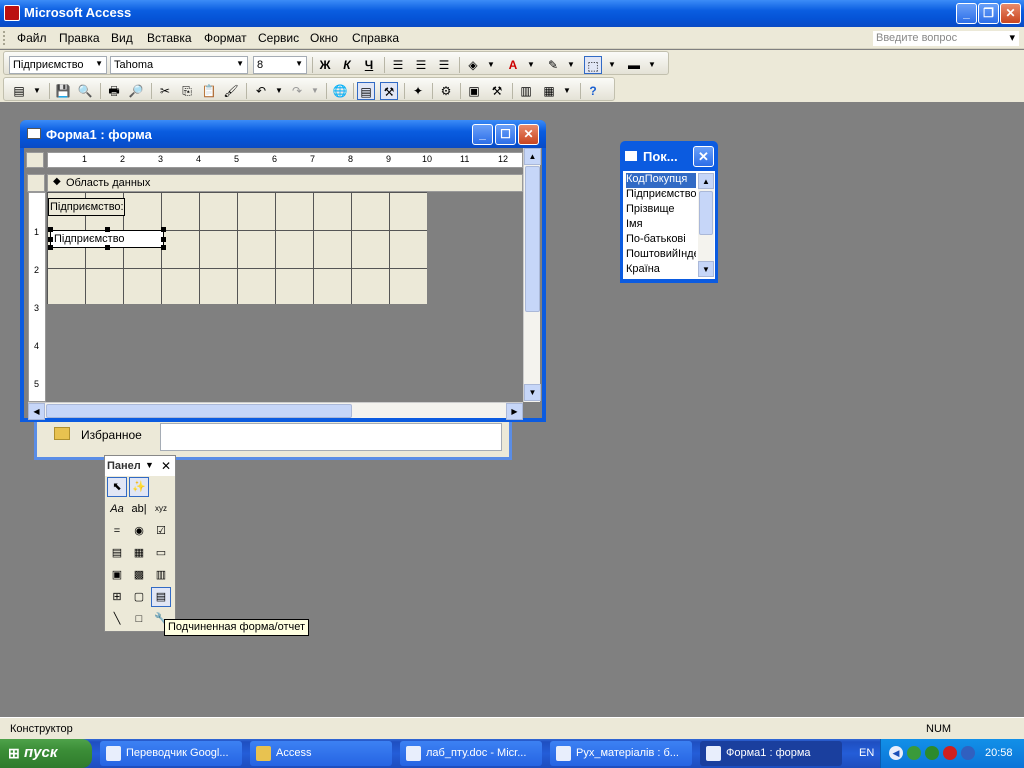 The width and height of the screenshot is (1024, 768). Describe the element at coordinates (139, 575) in the screenshot. I see `unbound-object-frame-tool: ▩` at that location.